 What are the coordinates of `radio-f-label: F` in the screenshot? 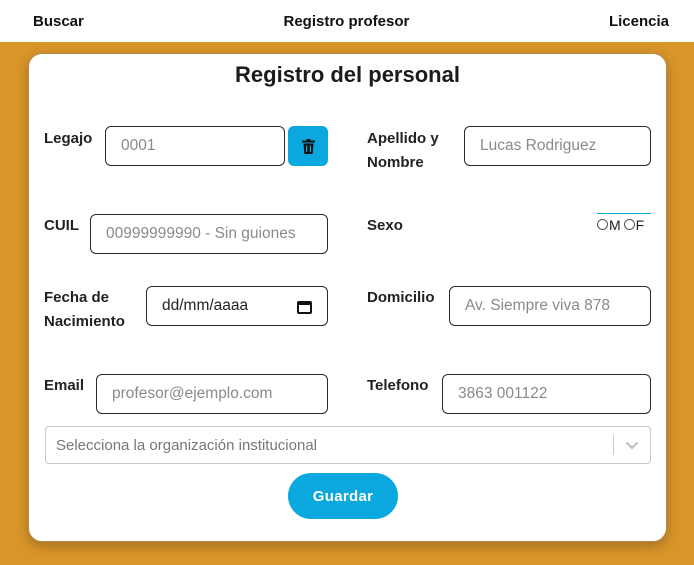 It's located at (640, 224).